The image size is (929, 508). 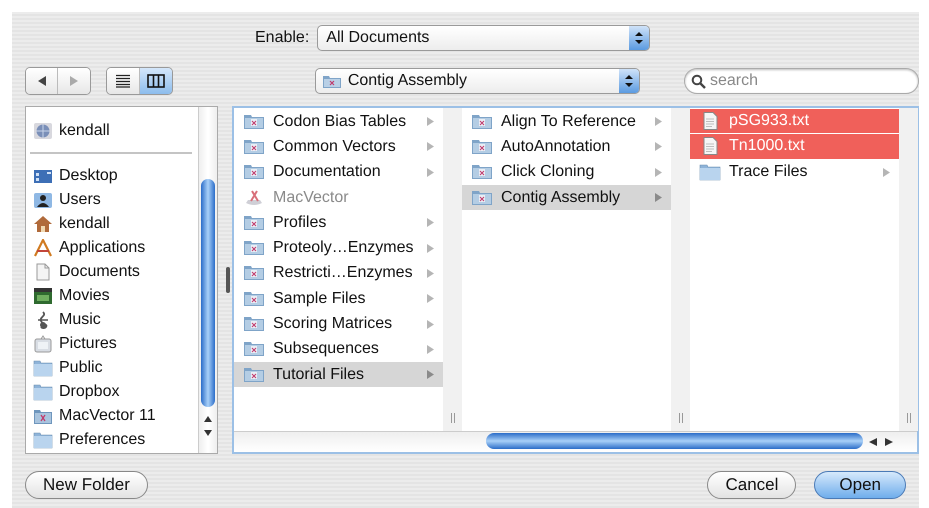 I want to click on folder-item: Documentation, so click(x=338, y=172).